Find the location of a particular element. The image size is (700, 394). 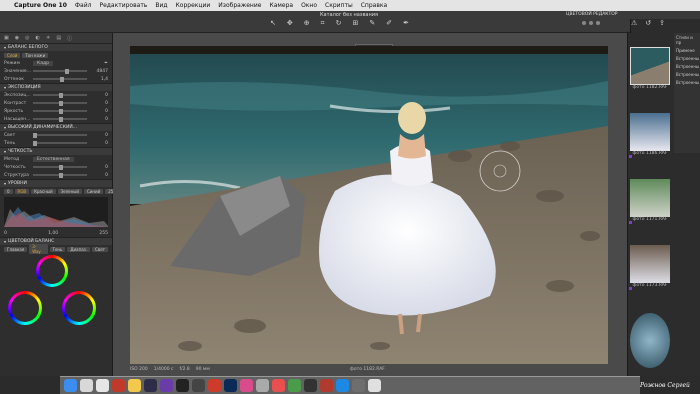

levels-min: 0 is located at coordinates (8, 191).